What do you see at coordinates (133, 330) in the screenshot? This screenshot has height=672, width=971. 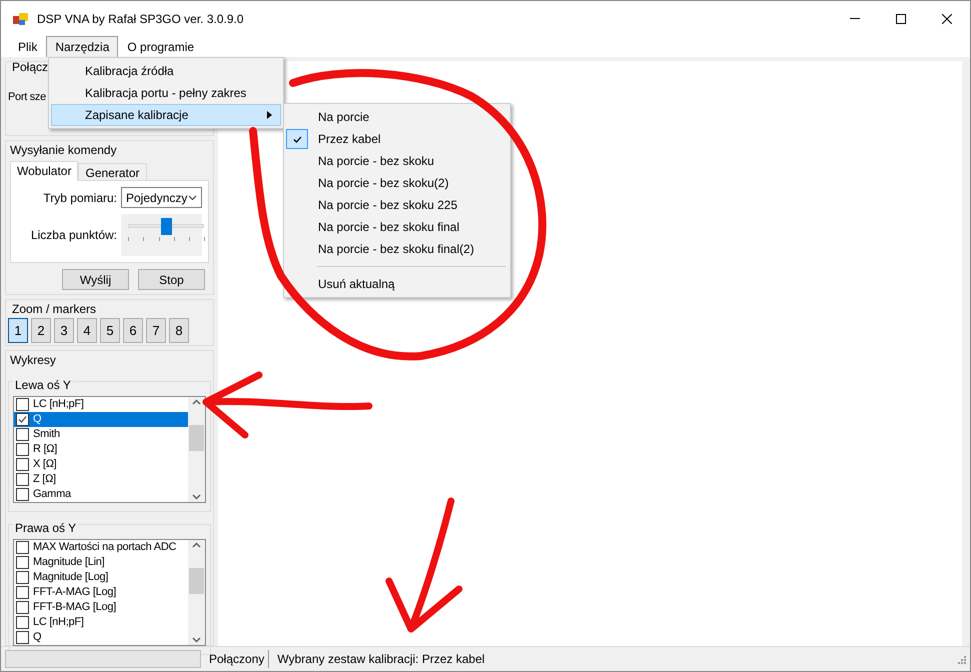 I see `zoom-button: 6` at bounding box center [133, 330].